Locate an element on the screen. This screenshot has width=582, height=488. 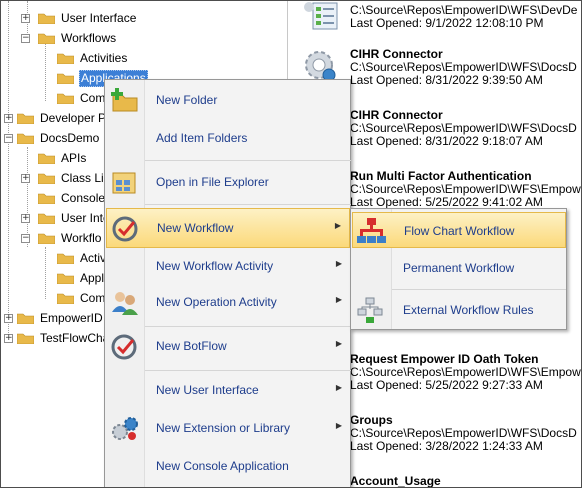
workflow-check-icon is located at coordinates (126, 229).